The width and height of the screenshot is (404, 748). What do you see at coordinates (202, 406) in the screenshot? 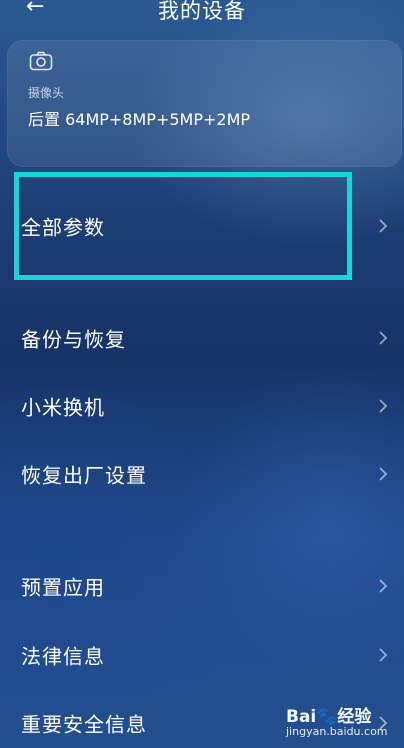
I see `menu-item-mi-mover: 小米换机` at bounding box center [202, 406].